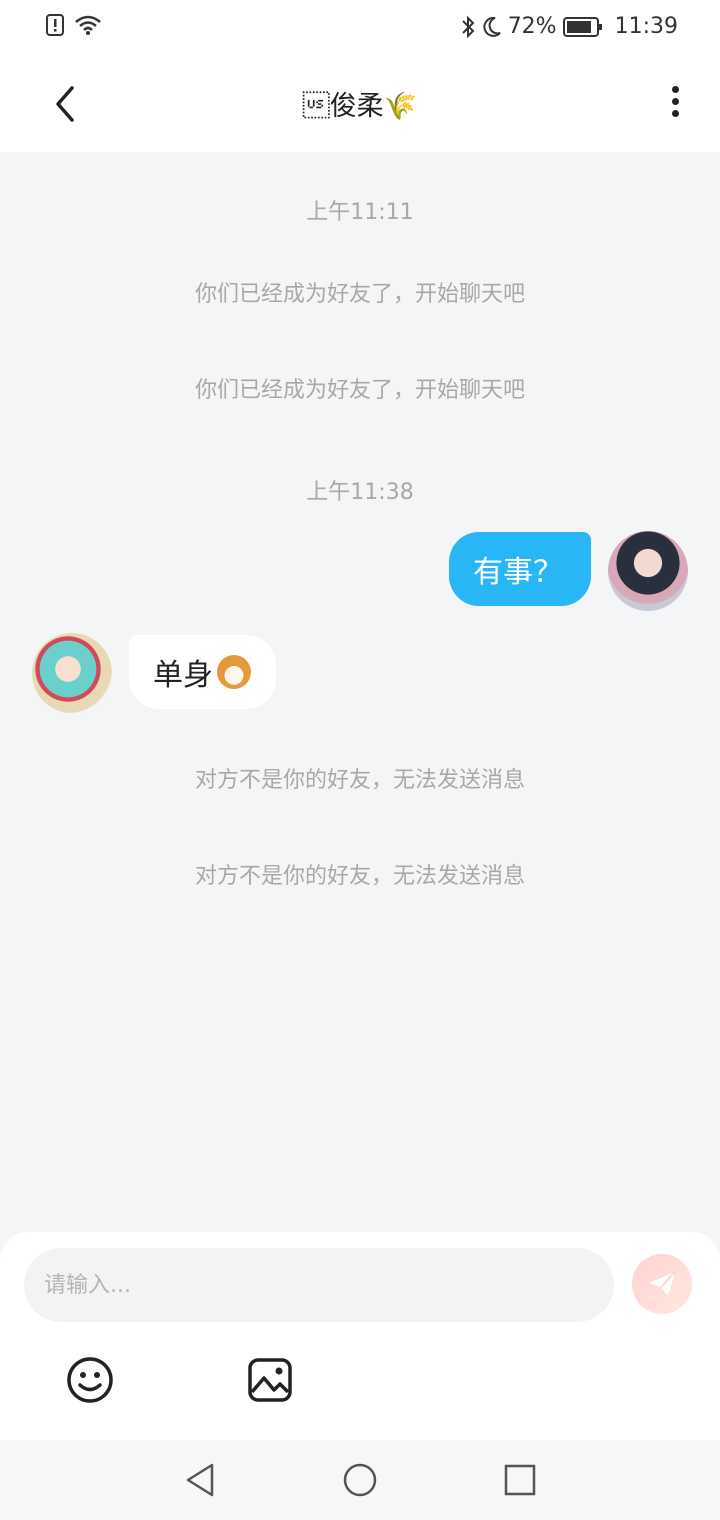  Describe the element at coordinates (360, 1336) in the screenshot. I see `input-panel` at that location.